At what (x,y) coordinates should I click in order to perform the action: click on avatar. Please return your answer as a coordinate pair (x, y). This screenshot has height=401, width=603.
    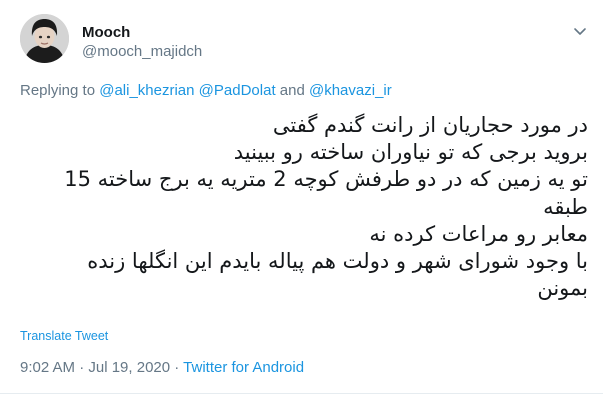
    Looking at the image, I should click on (44, 38).